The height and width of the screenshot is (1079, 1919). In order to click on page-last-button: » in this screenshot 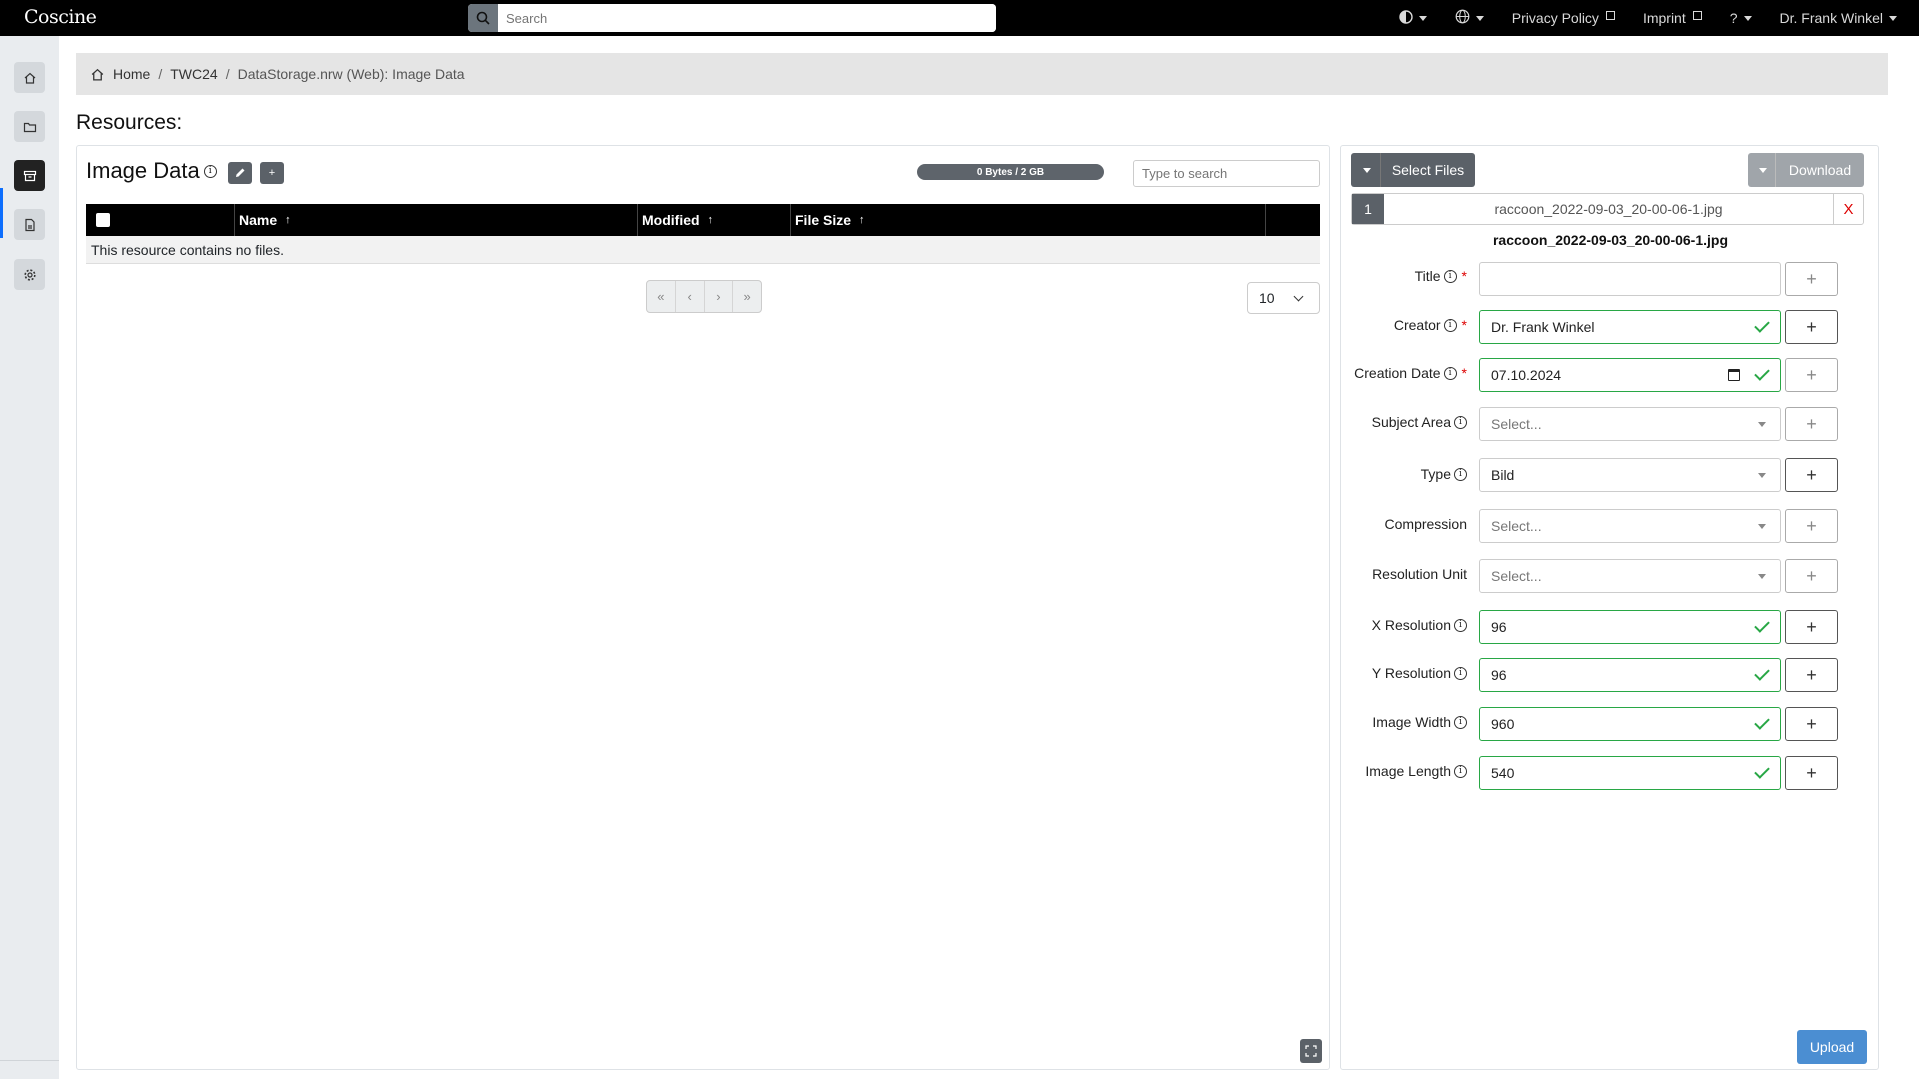, I will do `click(747, 296)`.